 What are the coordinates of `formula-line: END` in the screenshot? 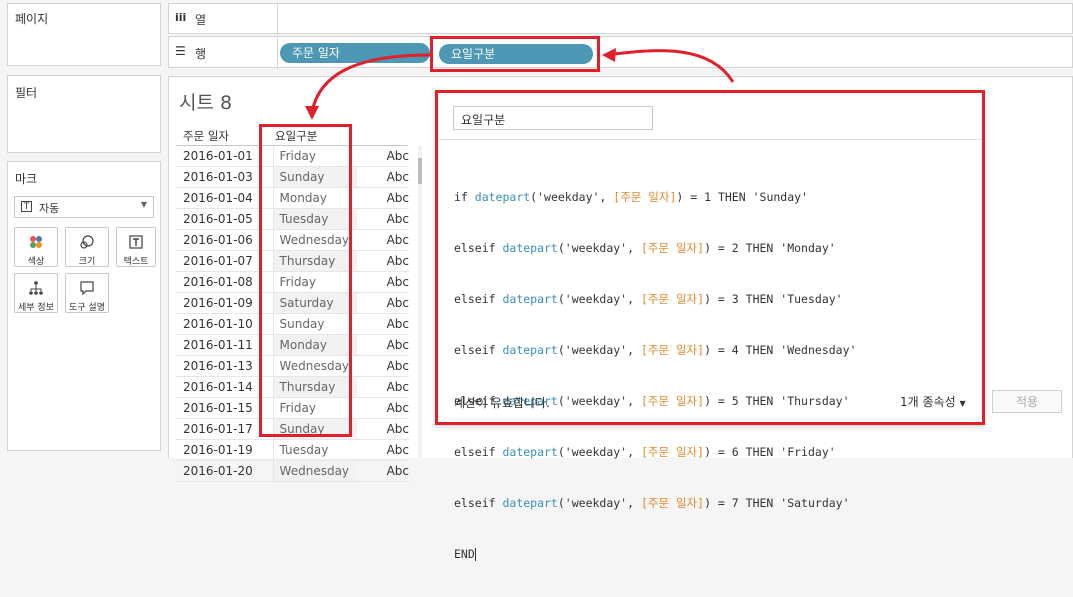 It's located at (714, 554).